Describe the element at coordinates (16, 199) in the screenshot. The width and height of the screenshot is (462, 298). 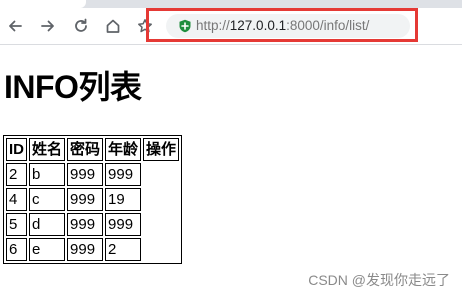
I see `cell-id: 4` at that location.